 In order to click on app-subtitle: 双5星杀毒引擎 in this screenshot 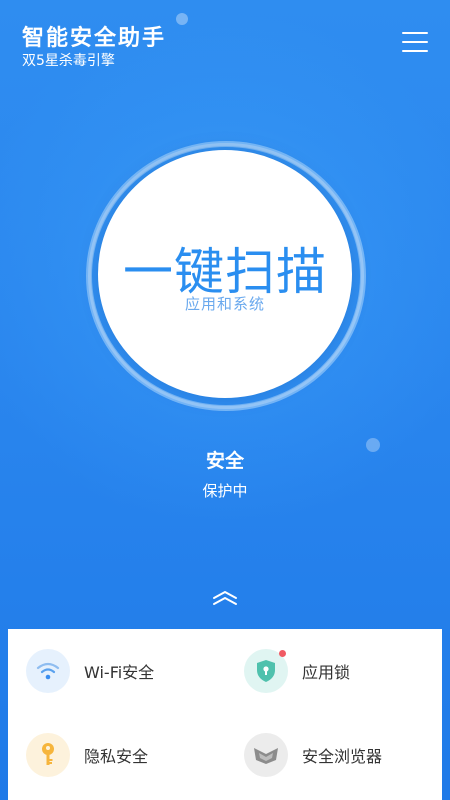, I will do `click(68, 61)`.